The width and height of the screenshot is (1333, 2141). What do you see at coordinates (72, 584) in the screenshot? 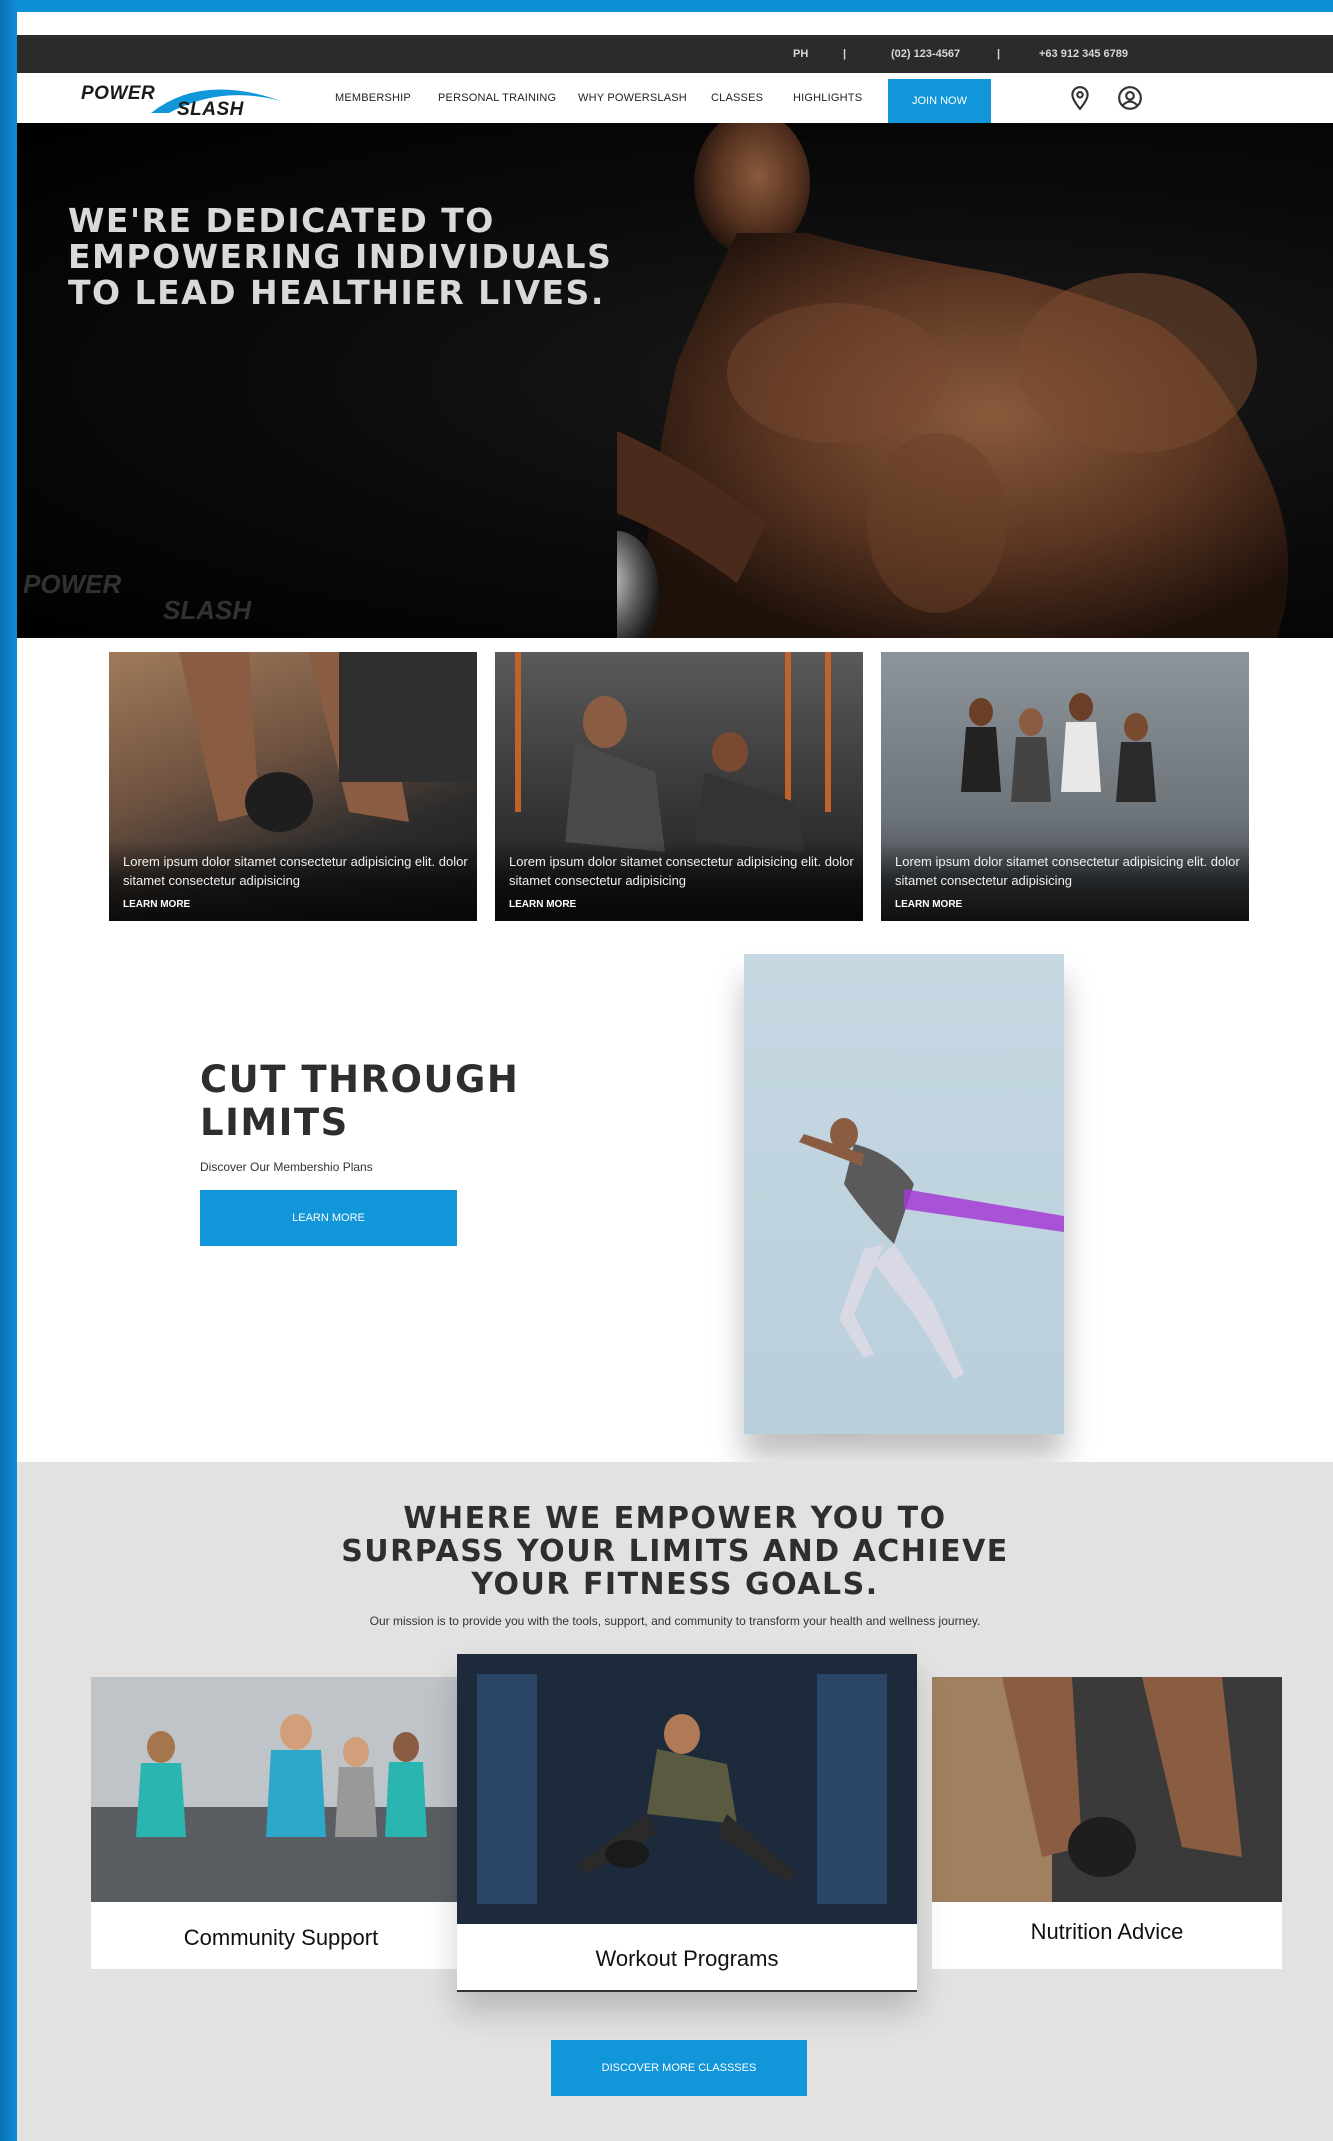
I see `watermark-word-power: POWER` at bounding box center [72, 584].